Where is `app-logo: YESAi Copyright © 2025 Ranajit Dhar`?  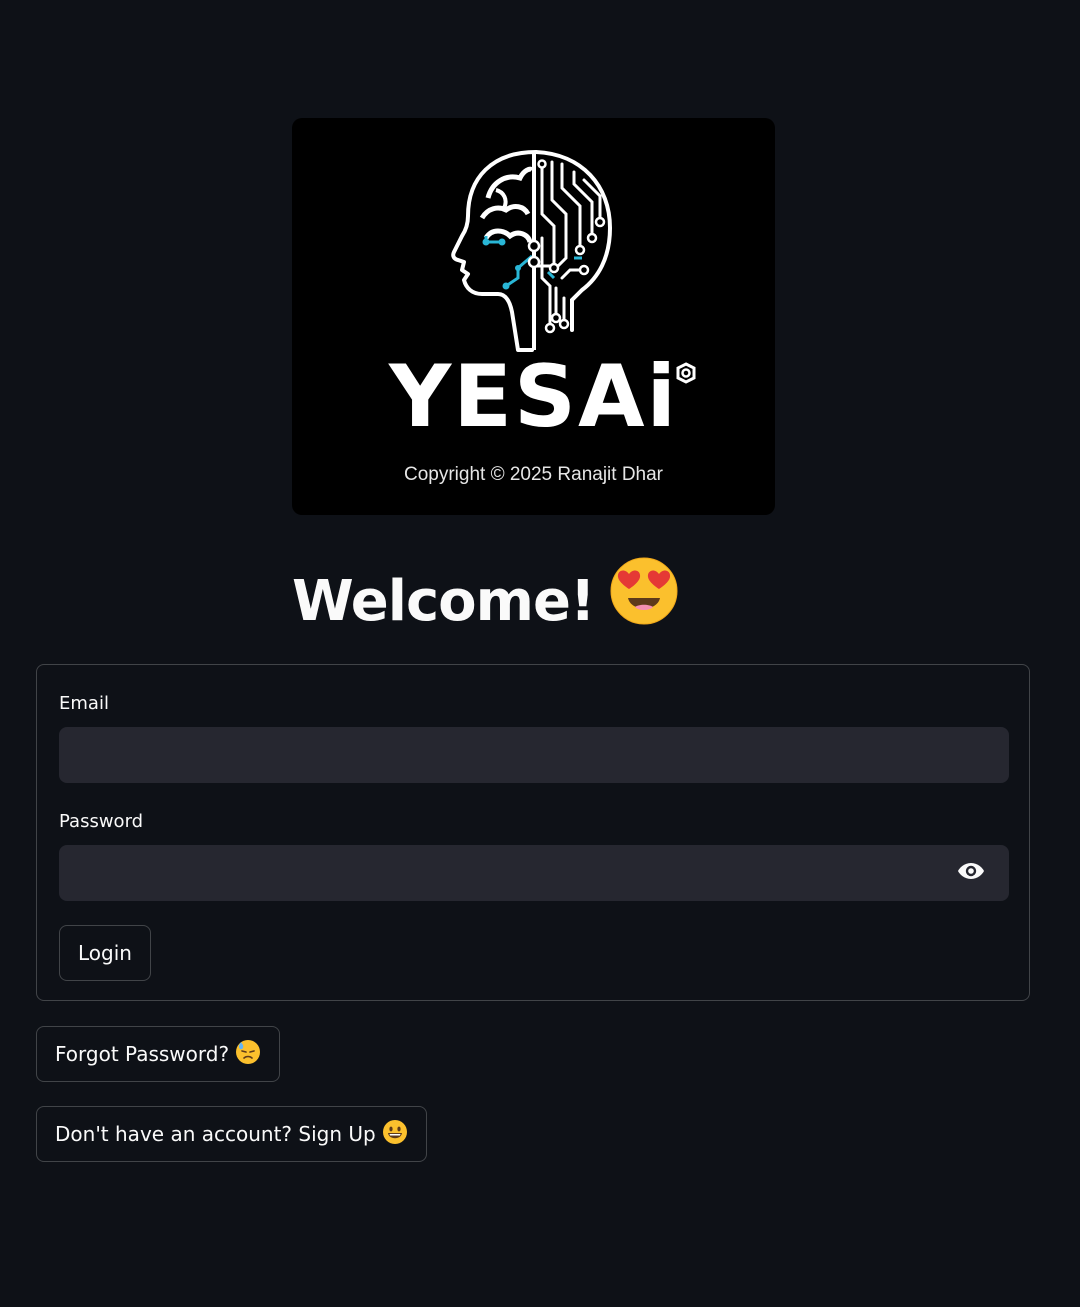 app-logo: YESAi Copyright © 2025 Ranajit Dhar is located at coordinates (533, 316).